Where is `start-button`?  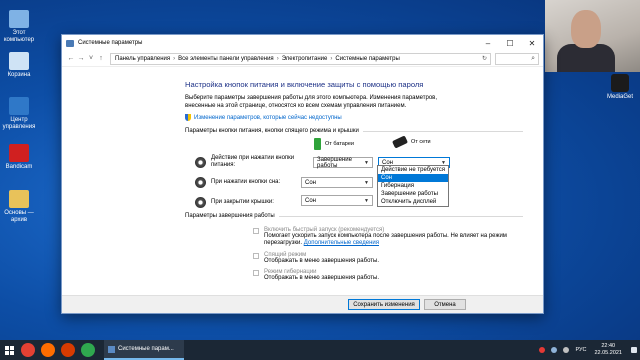 start-button is located at coordinates (9, 350).